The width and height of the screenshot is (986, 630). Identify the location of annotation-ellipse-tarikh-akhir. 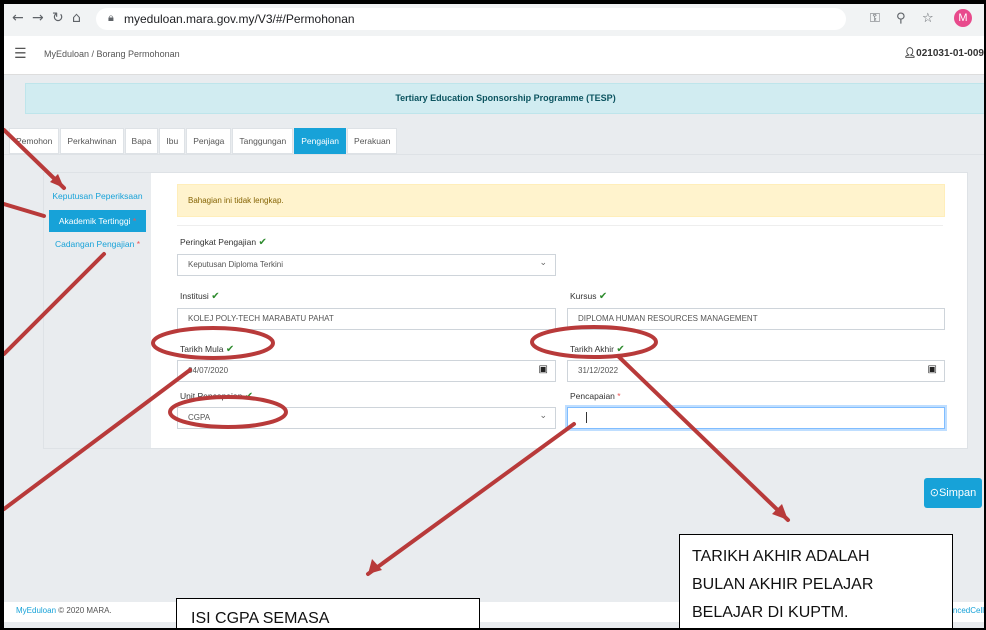
(594, 342).